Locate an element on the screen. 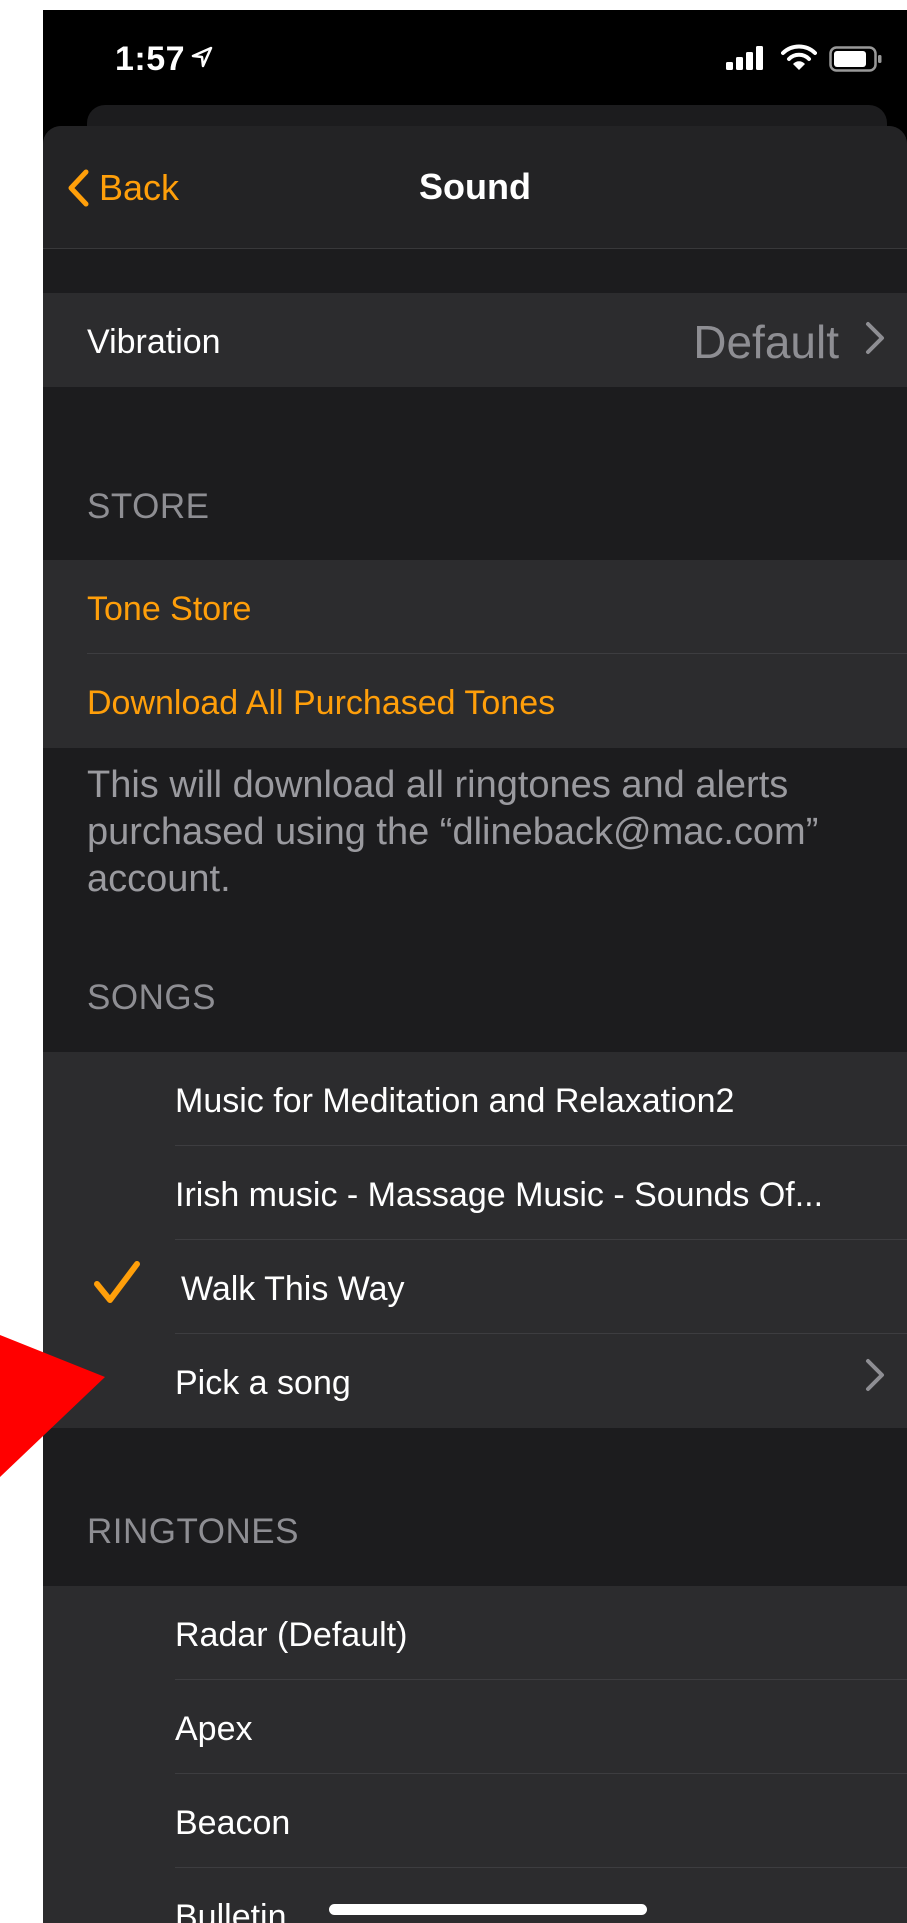  download-all-label: Download All Purchased Tones is located at coordinates (321, 703).